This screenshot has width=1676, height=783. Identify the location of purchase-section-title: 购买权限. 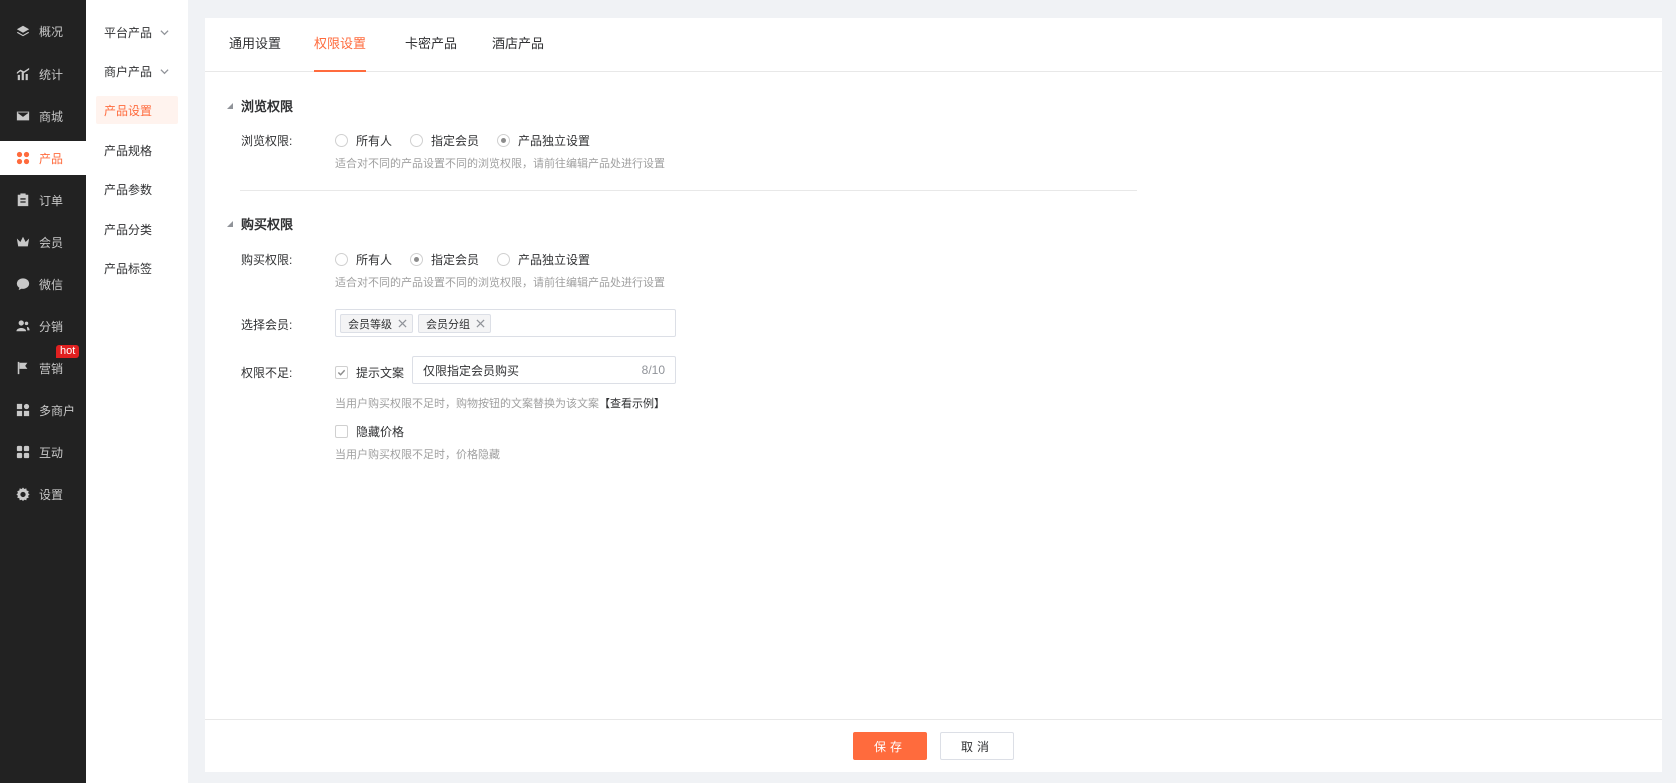
(260, 223).